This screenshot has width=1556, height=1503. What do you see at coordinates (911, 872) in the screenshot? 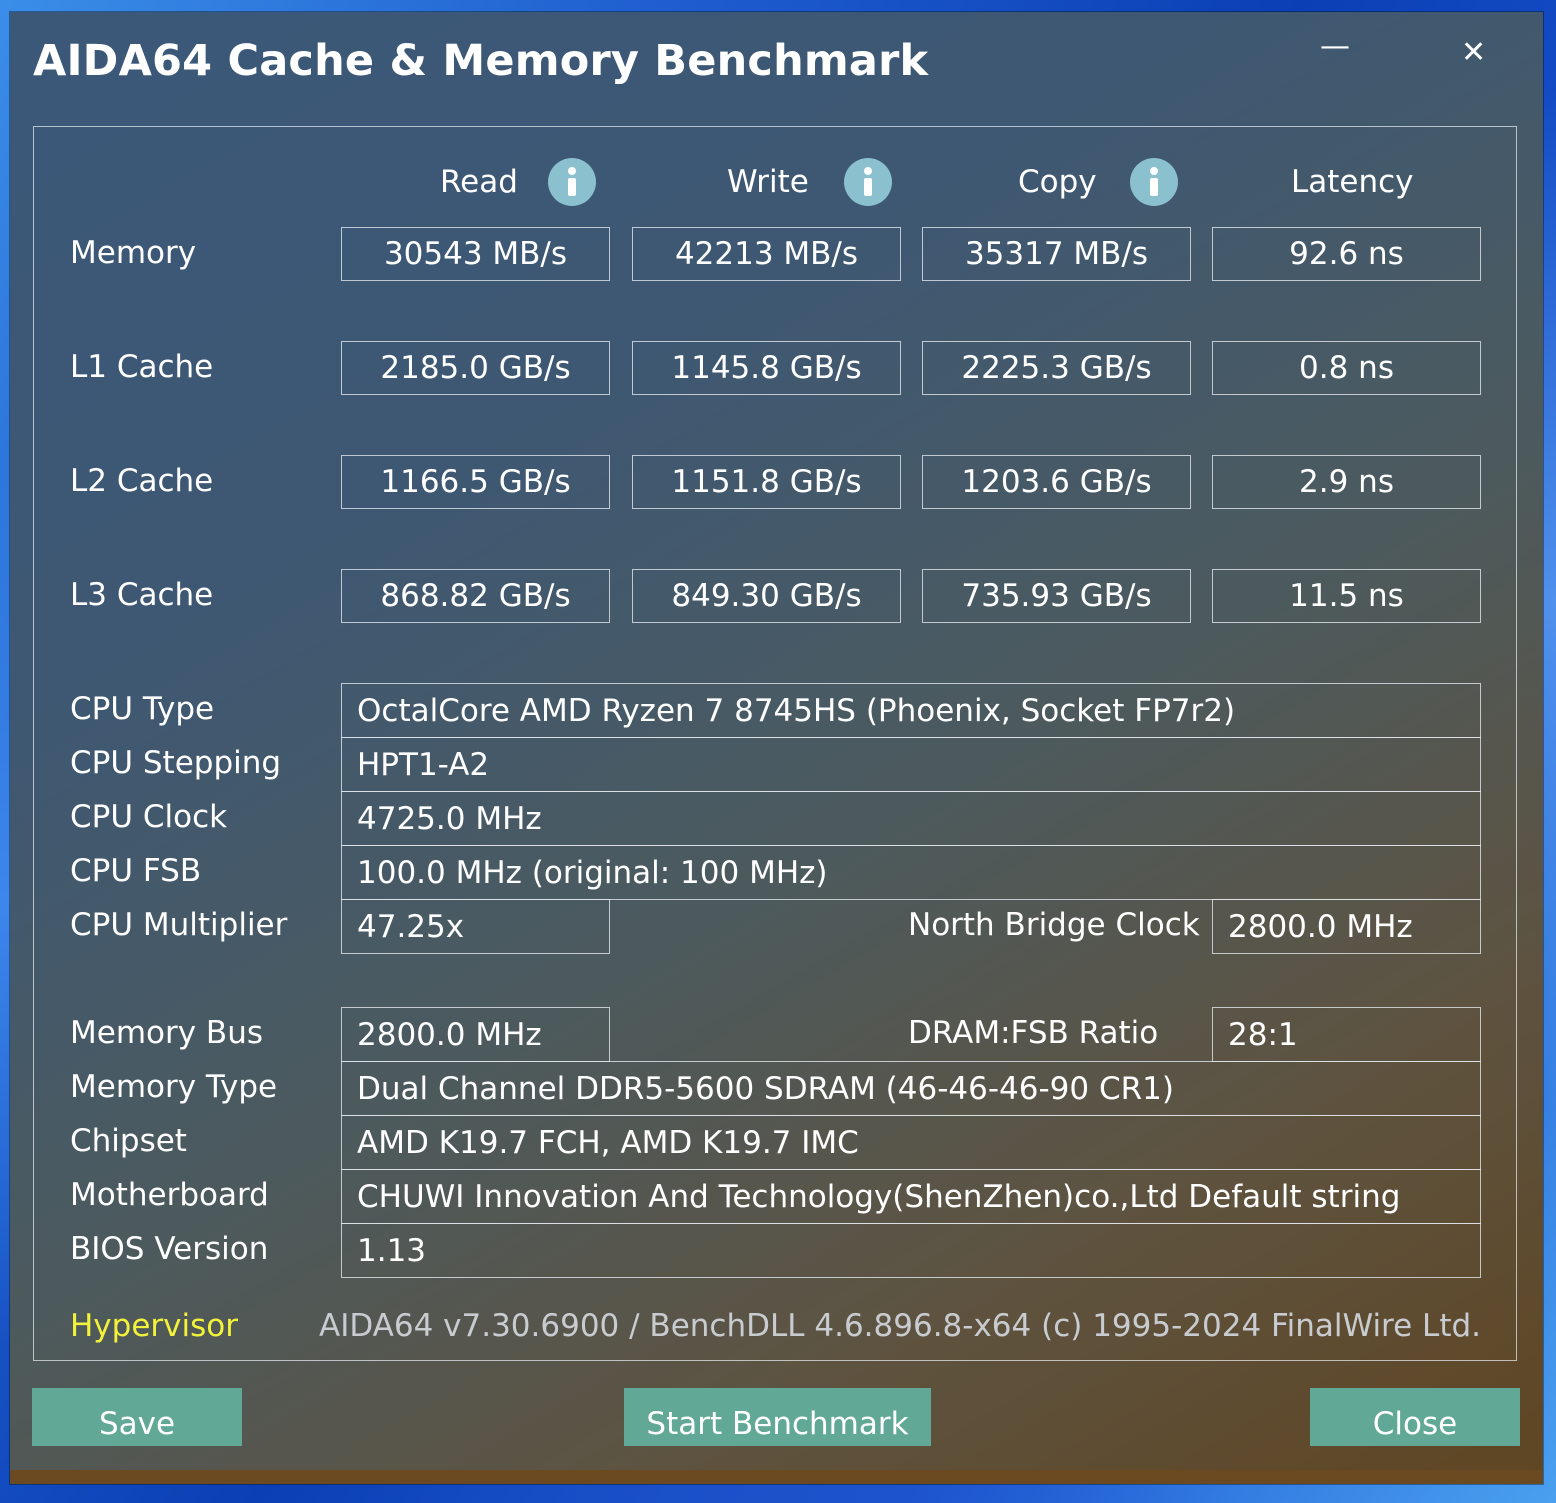
I see `cpu-fsb-value: 100.0 MHz (original: 100 MHz)` at bounding box center [911, 872].